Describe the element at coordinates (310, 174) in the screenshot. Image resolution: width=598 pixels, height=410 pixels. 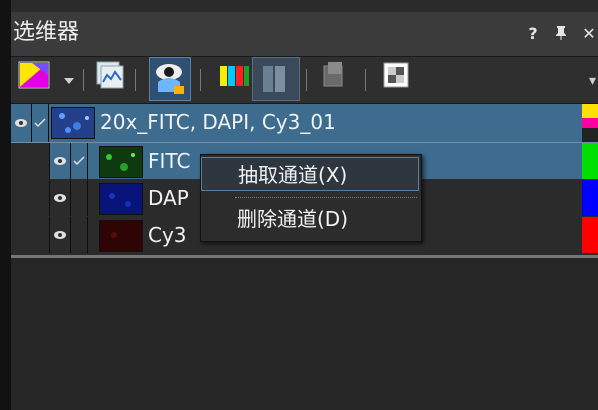
I see `menu-item-extract-channel: 抽取通道(X)` at that location.